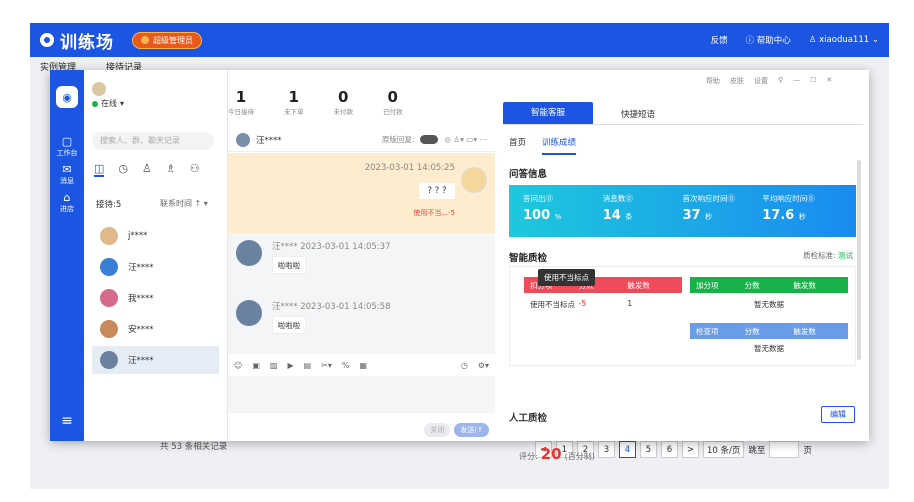 Image resolution: width=914 pixels, height=502 pixels. I want to click on chat-filter-icon: ◫, so click(99, 169).